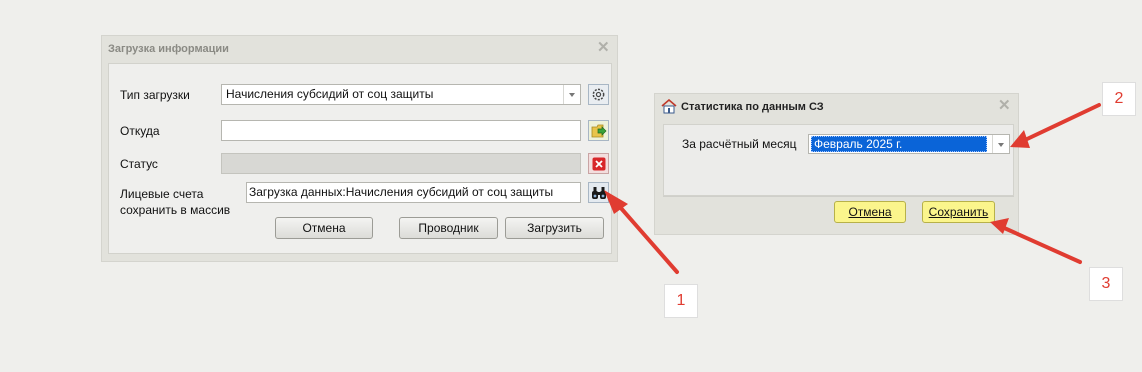  What do you see at coordinates (1119, 99) in the screenshot?
I see `callout-2: 2` at bounding box center [1119, 99].